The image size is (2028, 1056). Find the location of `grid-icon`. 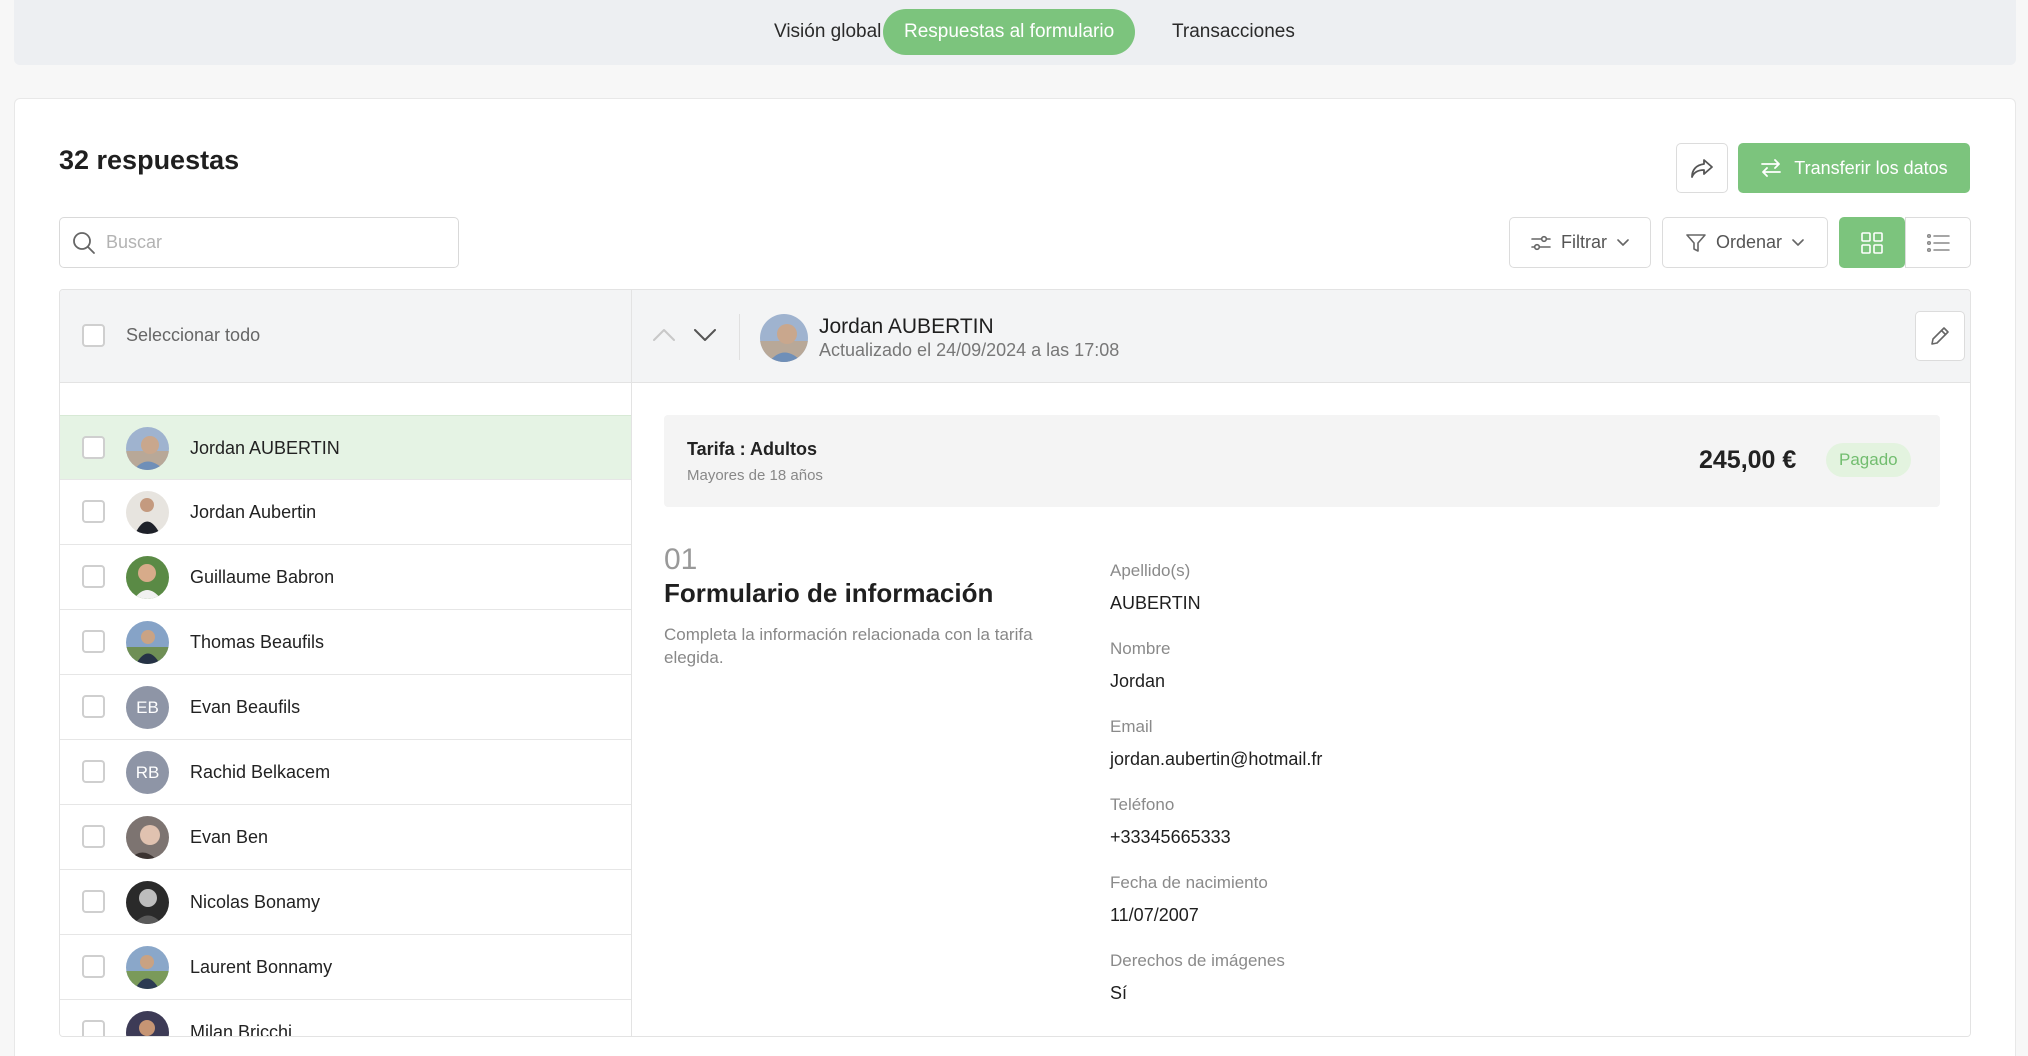

grid-icon is located at coordinates (1872, 242).